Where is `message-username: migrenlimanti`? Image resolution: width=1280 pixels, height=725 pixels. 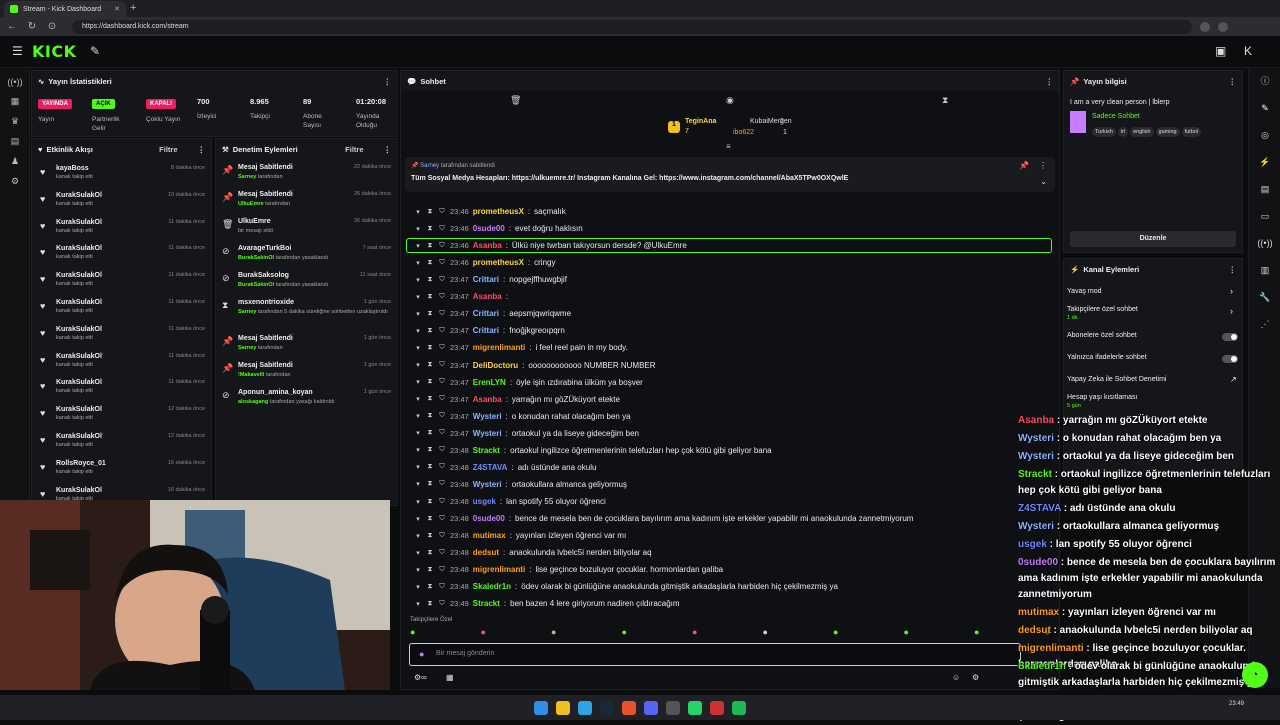
message-username: migrenlimanti is located at coordinates (499, 347).